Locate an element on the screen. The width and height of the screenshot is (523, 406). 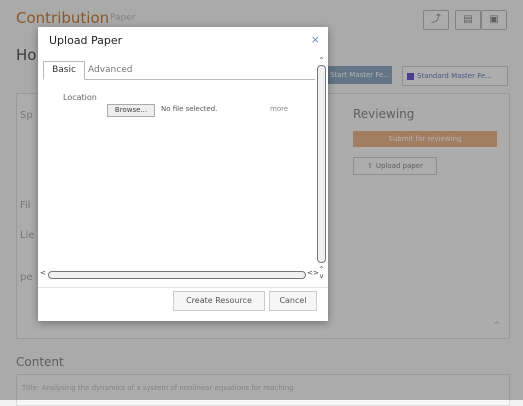
dialog-title: Upload Paper is located at coordinates (86, 40).